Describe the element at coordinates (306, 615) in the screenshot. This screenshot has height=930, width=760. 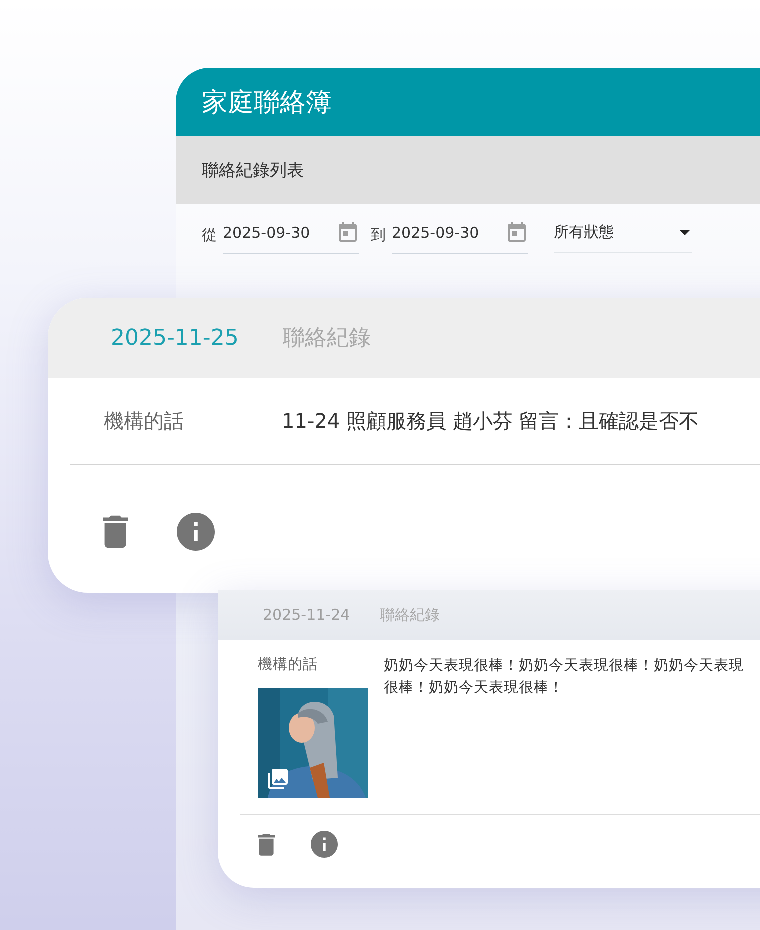
I see `record-date: 2025-11-24` at that location.